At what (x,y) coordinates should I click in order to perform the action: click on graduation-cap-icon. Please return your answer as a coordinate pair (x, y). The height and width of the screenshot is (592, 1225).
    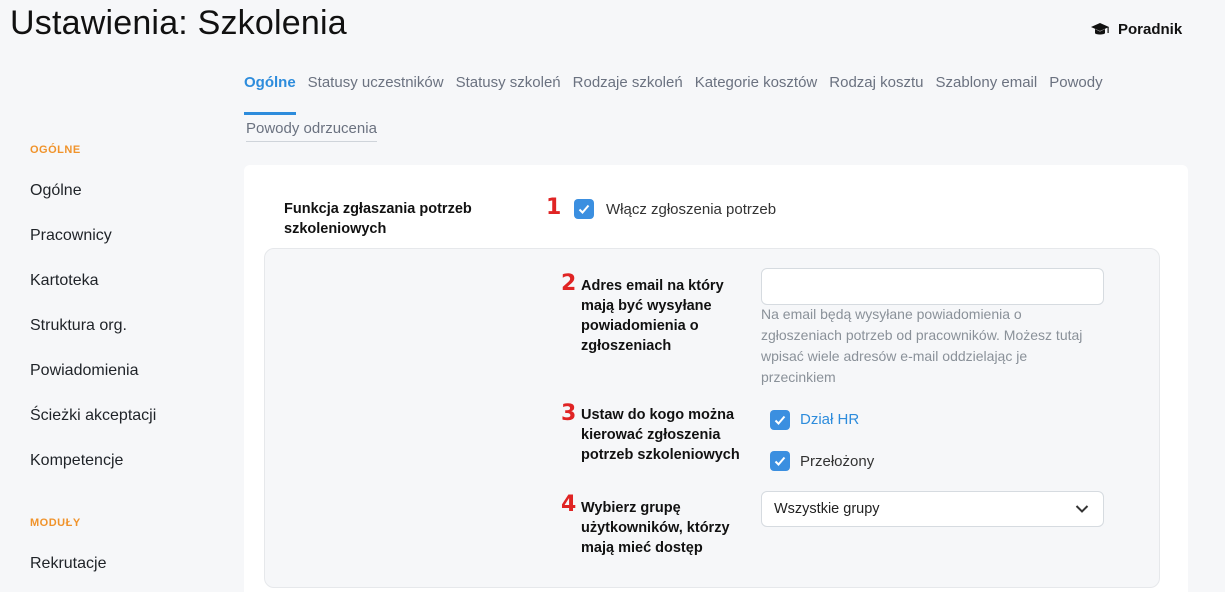
    Looking at the image, I should click on (1100, 28).